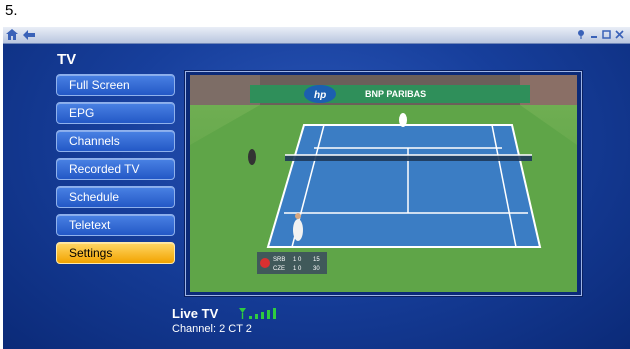 The width and height of the screenshot is (630, 349). Describe the element at coordinates (297, 260) in the screenshot. I see `score-sets-1: 1 0` at that location.